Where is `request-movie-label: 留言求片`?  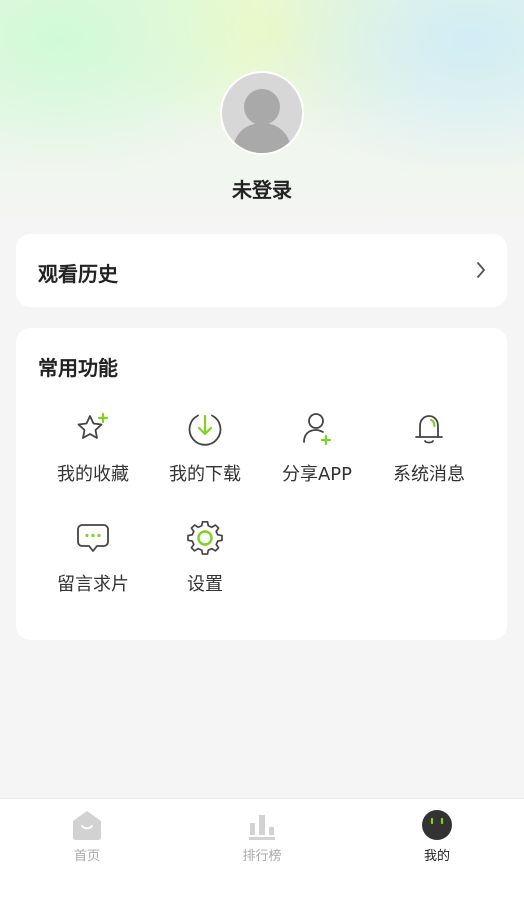 request-movie-label: 留言求片 is located at coordinates (93, 584).